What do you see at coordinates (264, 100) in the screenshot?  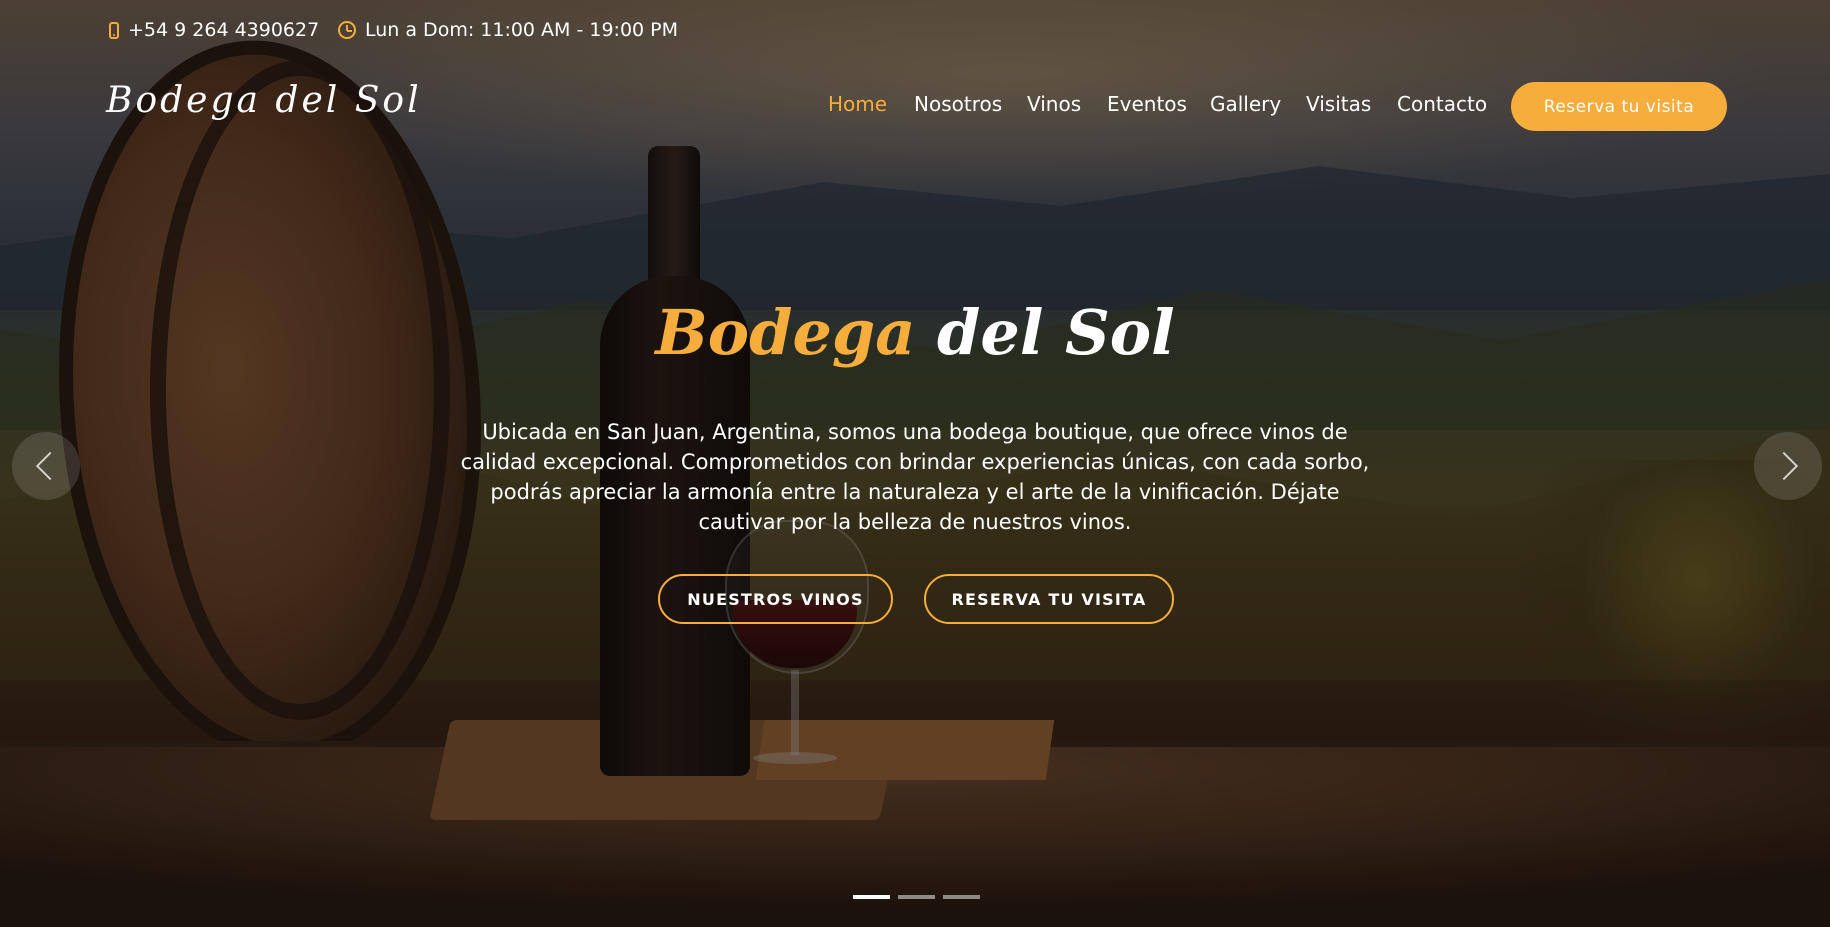 I see `site-logo: Bodega del Sol` at bounding box center [264, 100].